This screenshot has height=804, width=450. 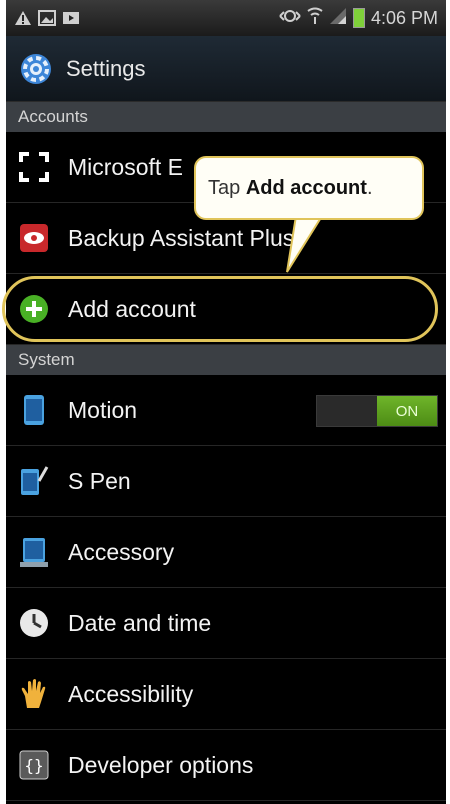 What do you see at coordinates (34, 309) in the screenshot?
I see `plus-icon` at bounding box center [34, 309].